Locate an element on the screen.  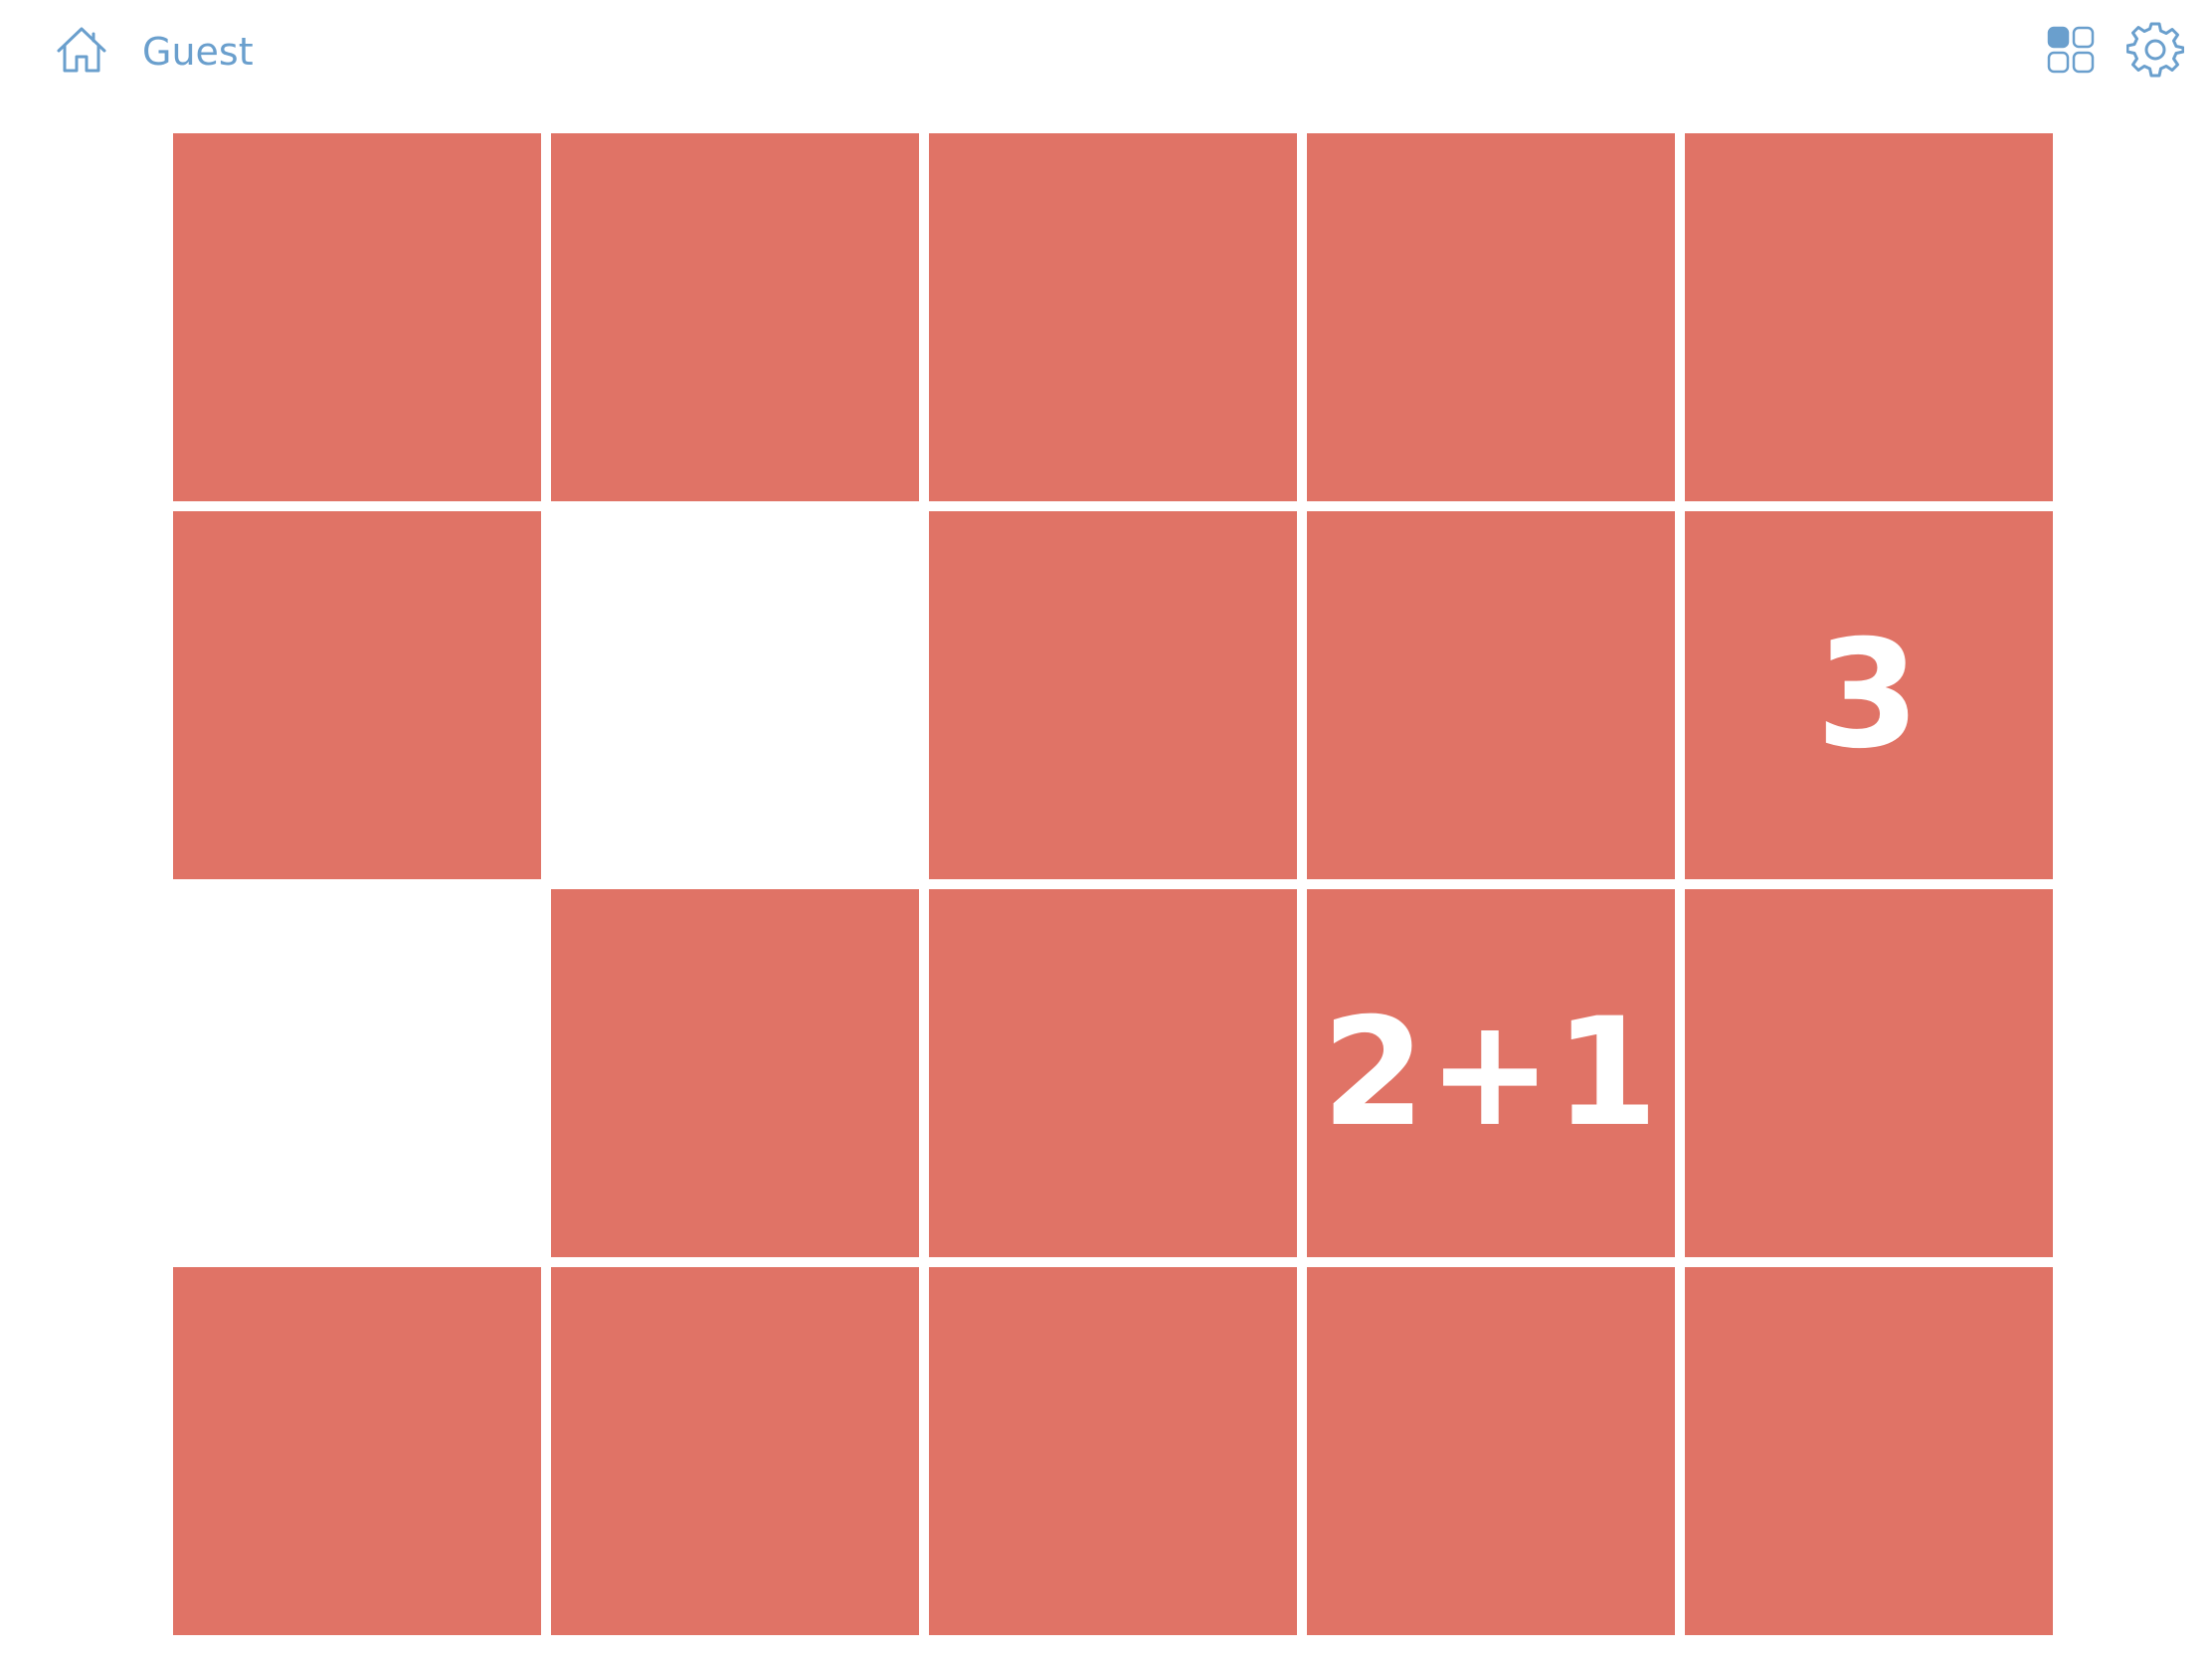
tile-label: 2+1 is located at coordinates (1491, 1073).